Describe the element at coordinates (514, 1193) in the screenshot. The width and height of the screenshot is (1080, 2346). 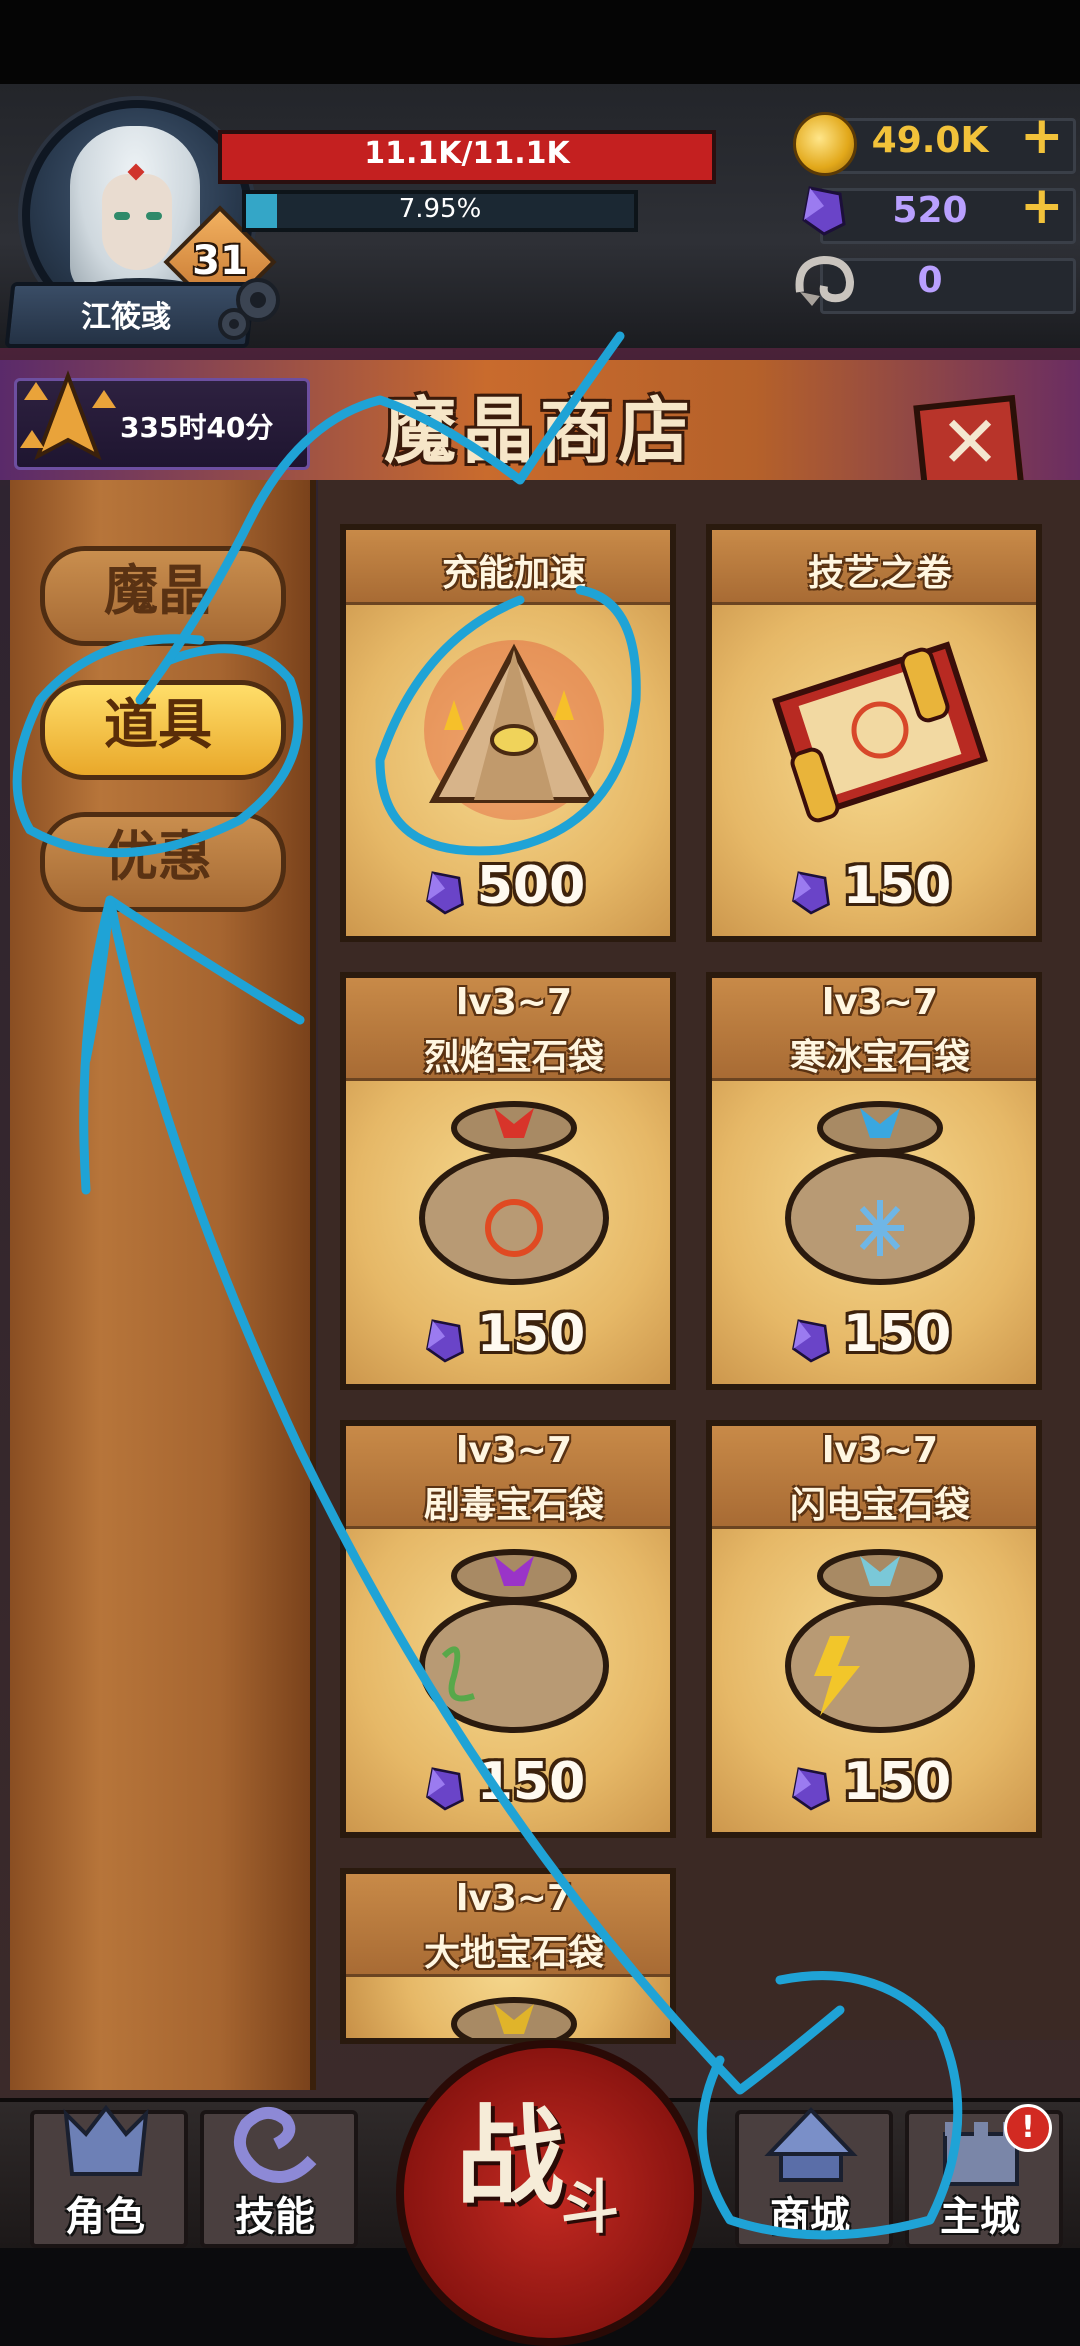
I see `fire-gem-bag-icon` at that location.